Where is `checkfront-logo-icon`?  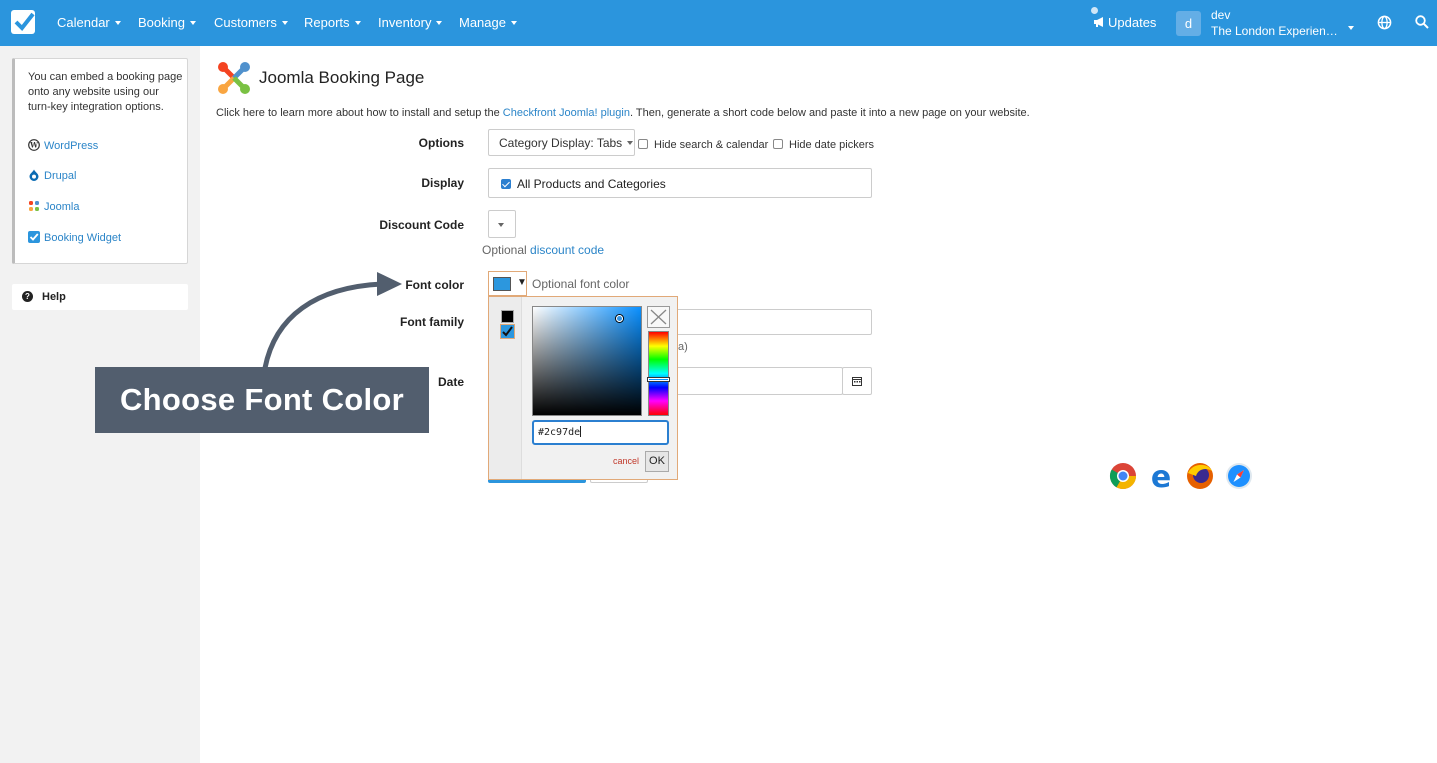 checkfront-logo-icon is located at coordinates (23, 22).